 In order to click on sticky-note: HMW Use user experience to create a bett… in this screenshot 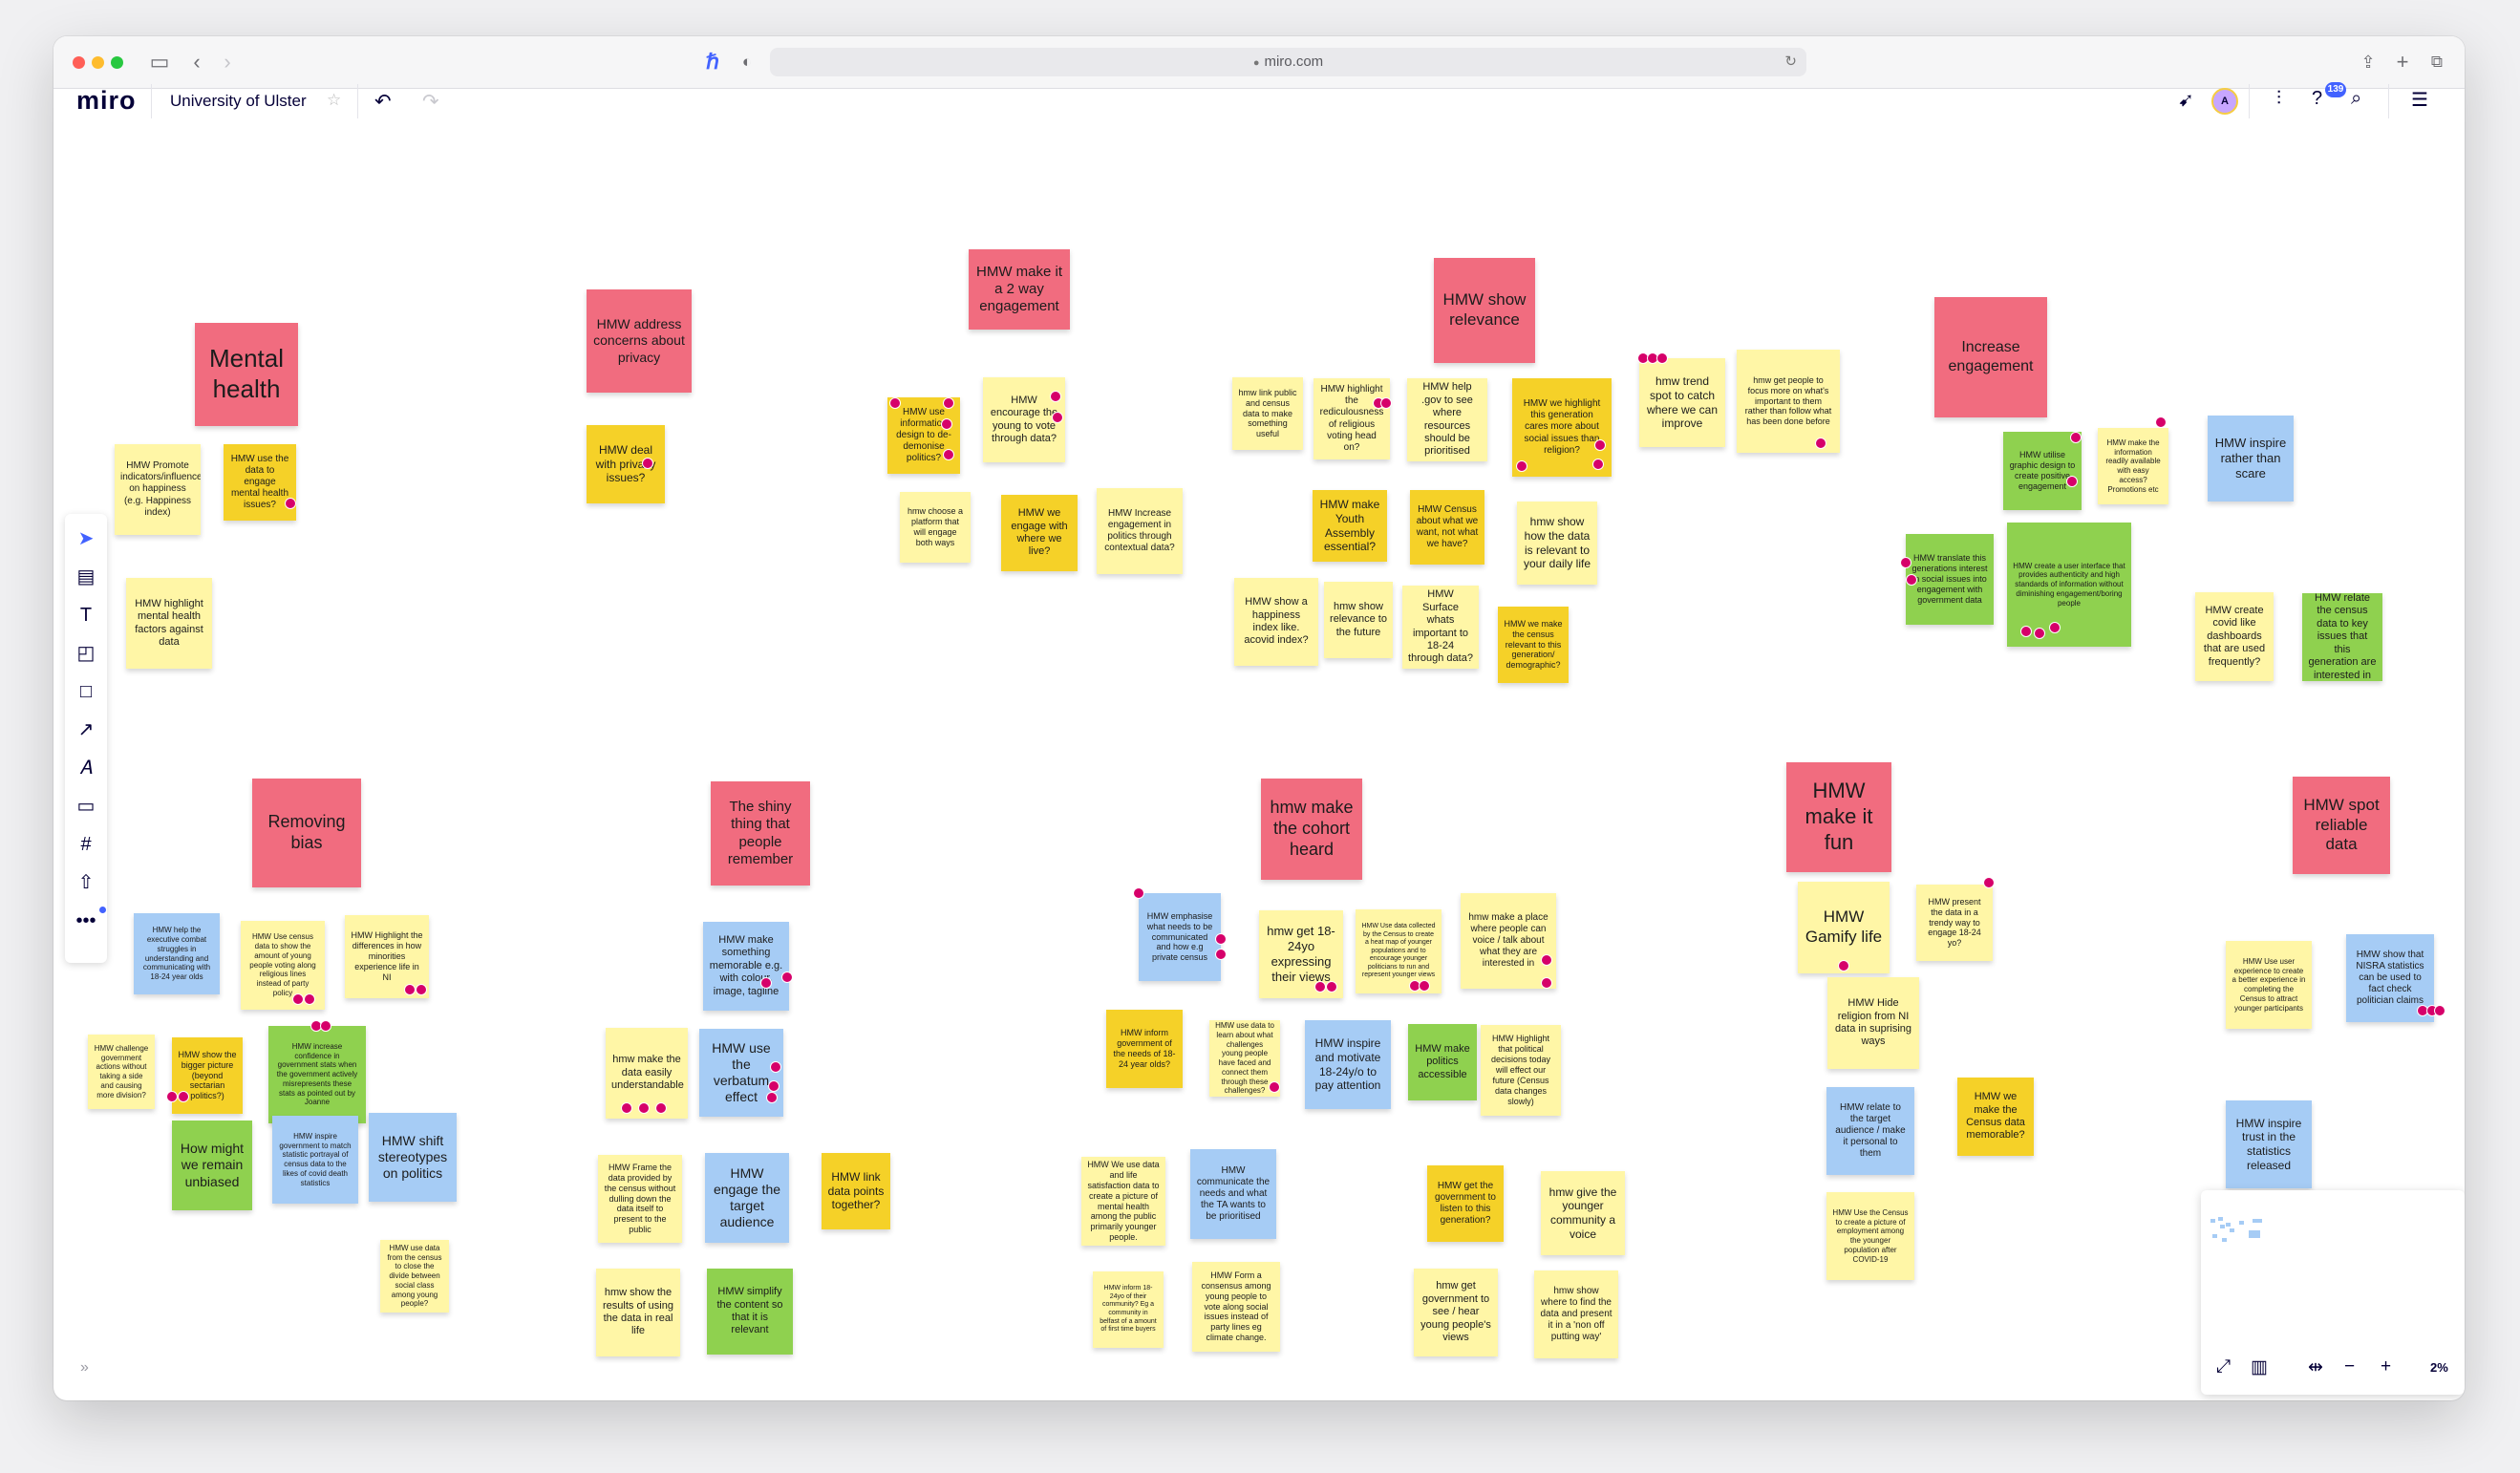, I will do `click(2269, 985)`.